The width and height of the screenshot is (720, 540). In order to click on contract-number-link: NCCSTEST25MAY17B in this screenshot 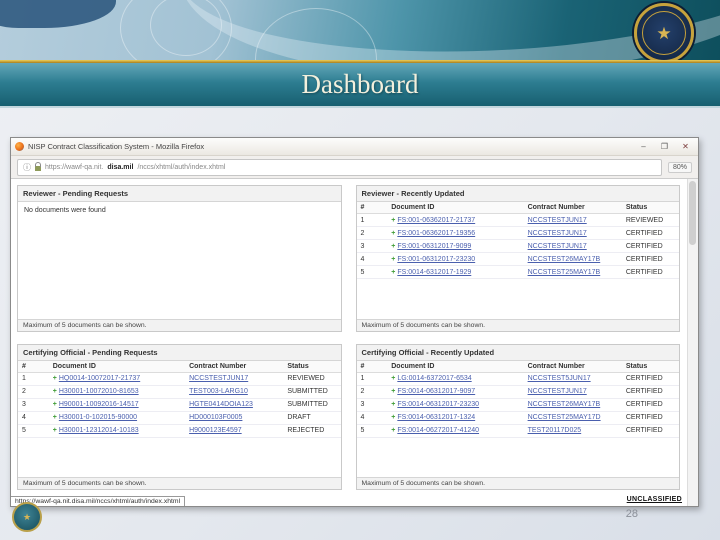, I will do `click(564, 272)`.